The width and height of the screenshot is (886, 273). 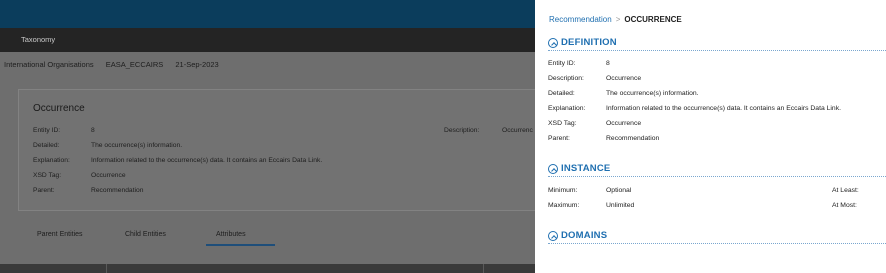 I want to click on minimum-label: Minimum:, so click(x=563, y=190).